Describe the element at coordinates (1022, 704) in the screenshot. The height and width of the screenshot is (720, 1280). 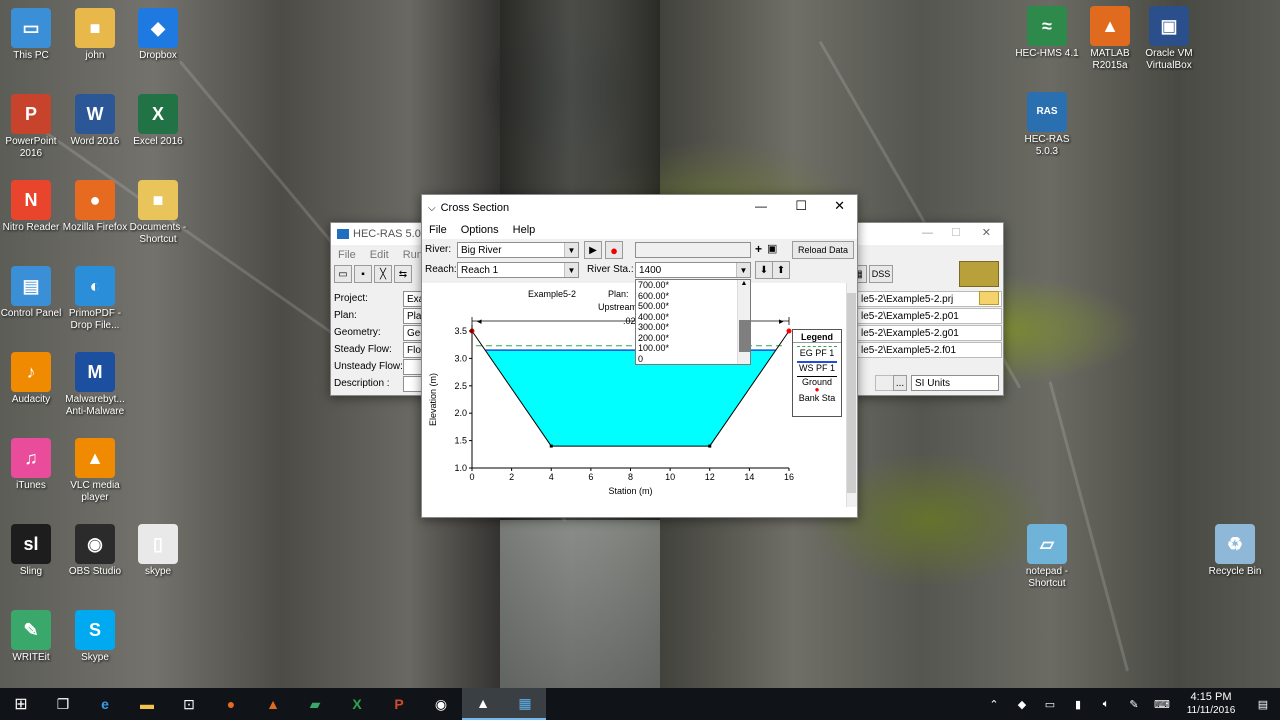
I see `dropbox-icon: ◆` at that location.